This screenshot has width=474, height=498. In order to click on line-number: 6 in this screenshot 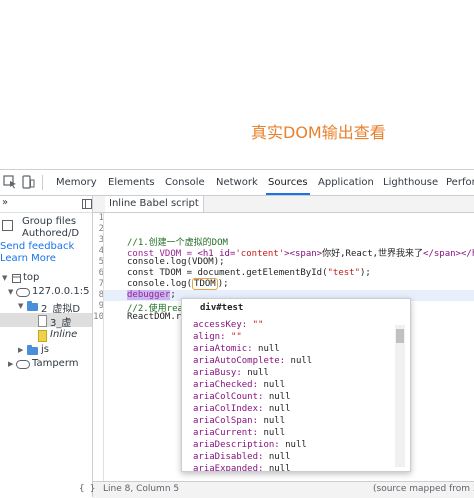, I will do `click(94, 273)`.